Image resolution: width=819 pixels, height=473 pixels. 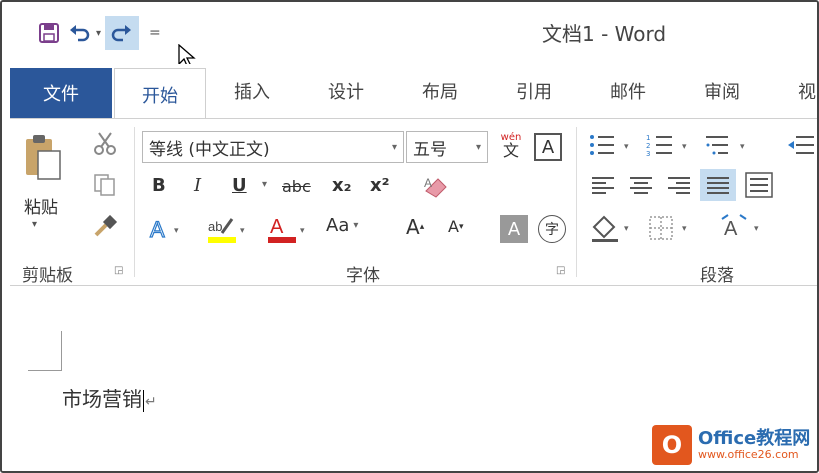 What do you see at coordinates (415, 227) in the screenshot?
I see `grow-font-button: A ▴` at bounding box center [415, 227].